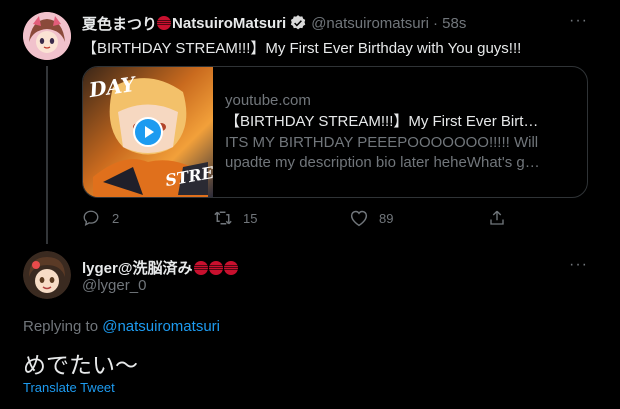 Image resolution: width=620 pixels, height=409 pixels. I want to click on reply-header: lyger@洗脳済み, so click(160, 267).